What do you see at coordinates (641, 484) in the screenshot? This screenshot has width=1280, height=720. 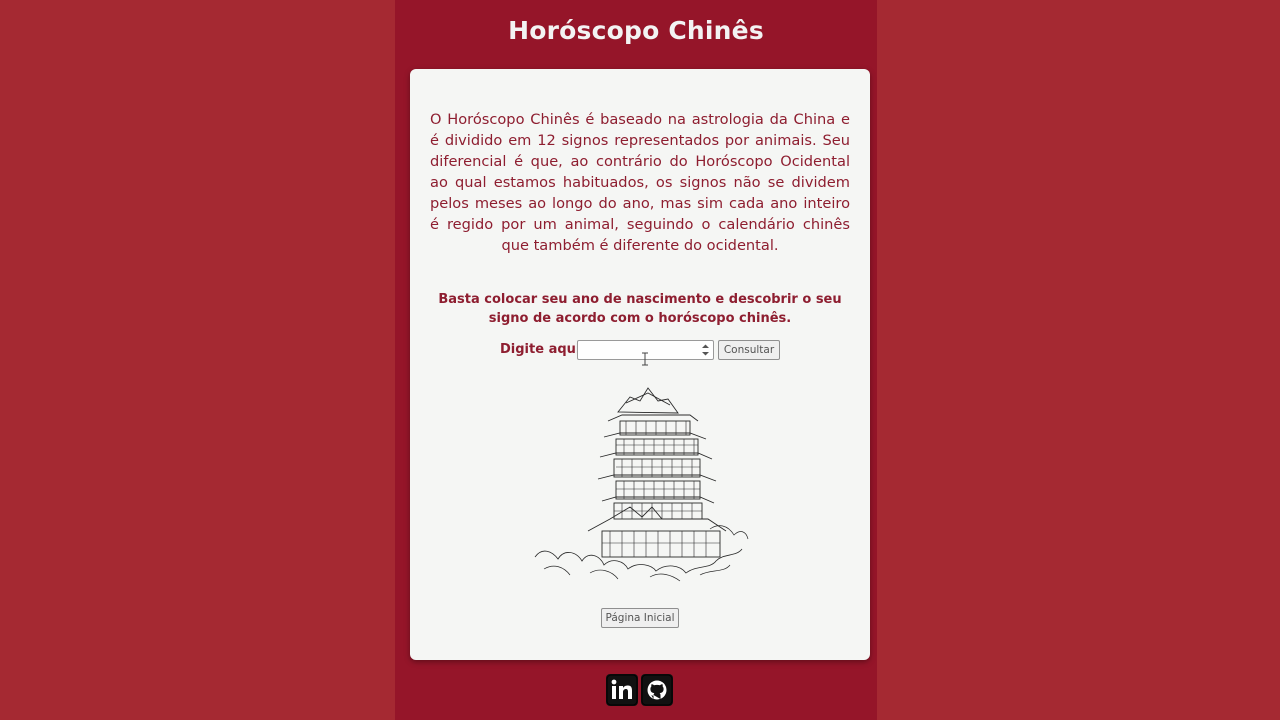 I see `pagoda-illustration` at bounding box center [641, 484].